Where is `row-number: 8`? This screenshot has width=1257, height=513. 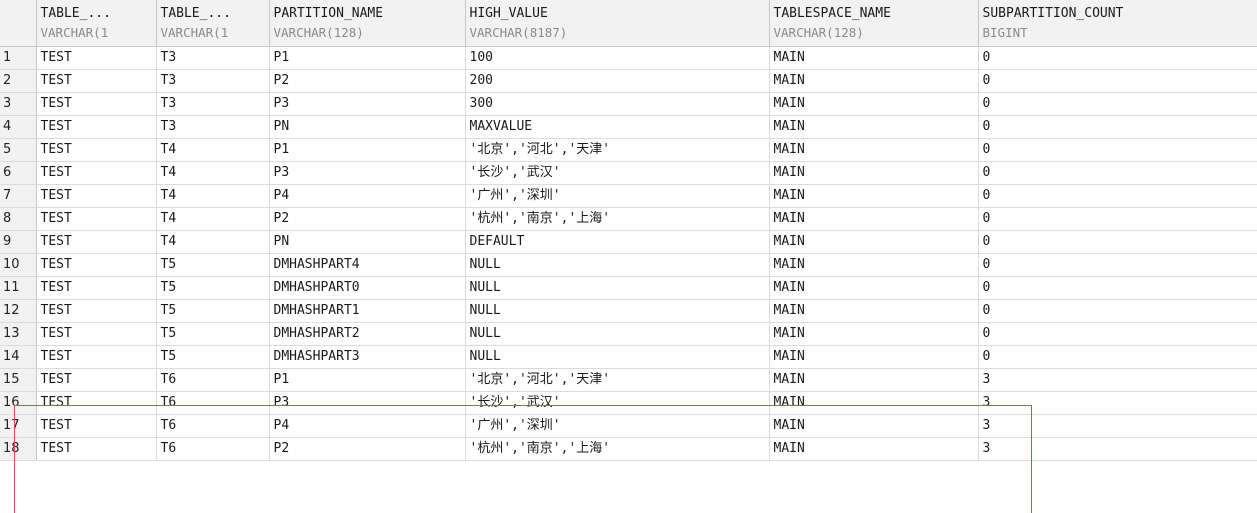 row-number: 8 is located at coordinates (18, 219).